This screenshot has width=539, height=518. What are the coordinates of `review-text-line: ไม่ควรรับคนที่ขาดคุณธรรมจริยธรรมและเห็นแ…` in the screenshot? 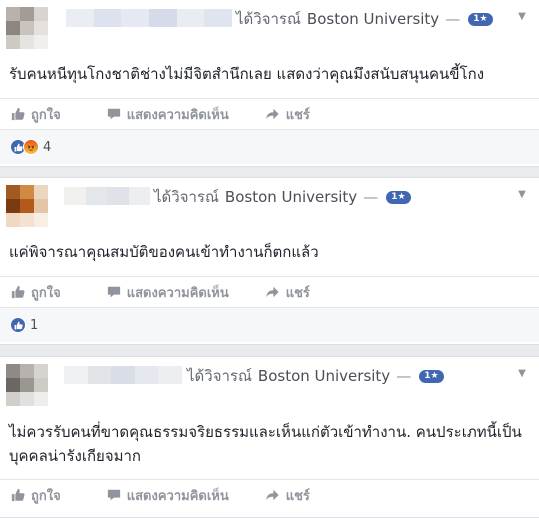 It's located at (265, 432).